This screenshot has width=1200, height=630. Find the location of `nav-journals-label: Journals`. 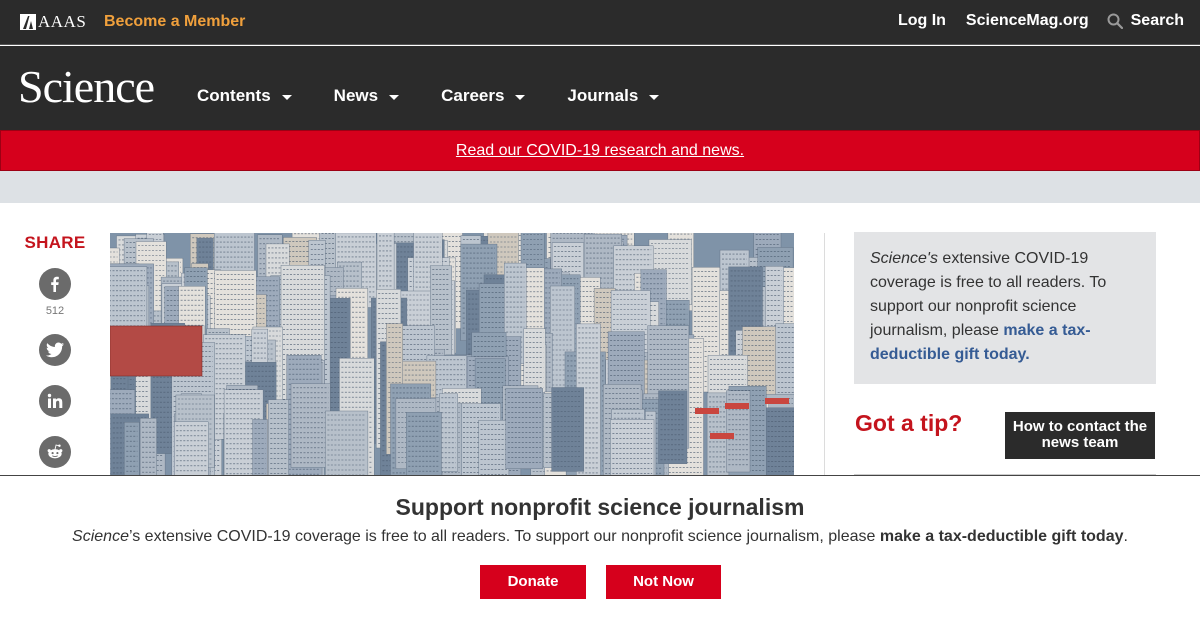

nav-journals-label: Journals is located at coordinates (603, 95).